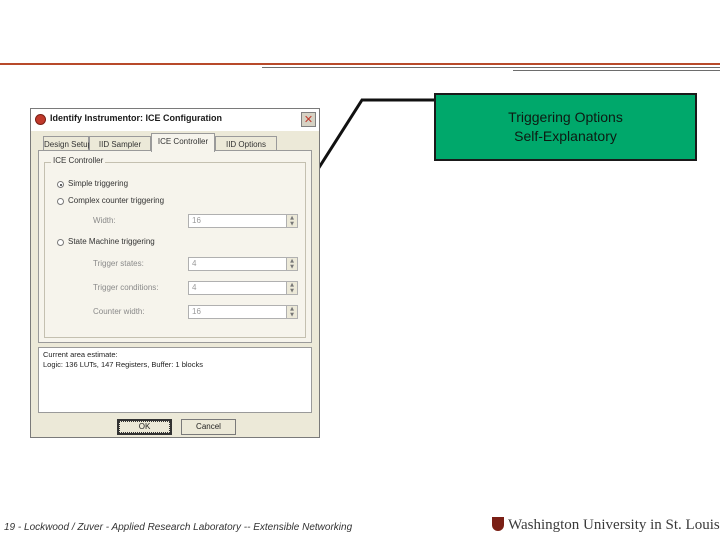 The width and height of the screenshot is (720, 540). Describe the element at coordinates (144, 427) in the screenshot. I see `ok-button: OK` at that location.